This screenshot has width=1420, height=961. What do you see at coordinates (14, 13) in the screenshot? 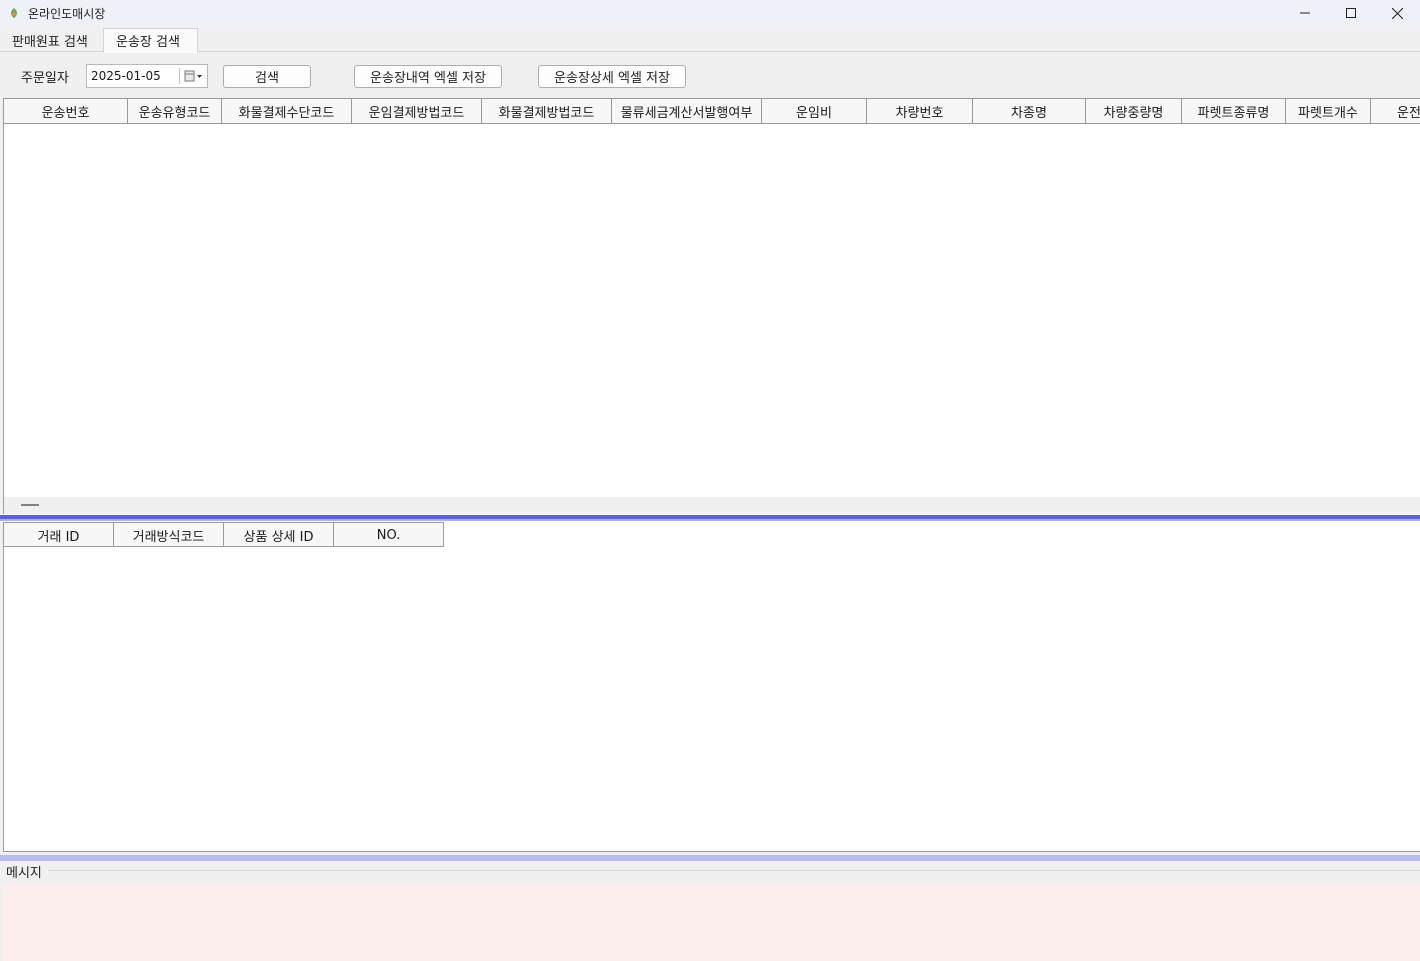
I see `app-logo-icon` at bounding box center [14, 13].